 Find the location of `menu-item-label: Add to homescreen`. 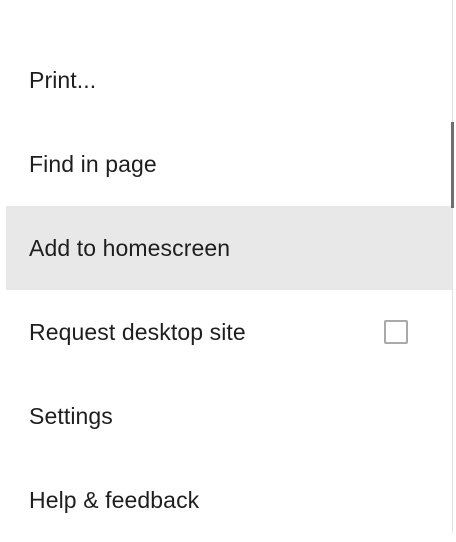

menu-item-label: Add to homescreen is located at coordinates (130, 247).